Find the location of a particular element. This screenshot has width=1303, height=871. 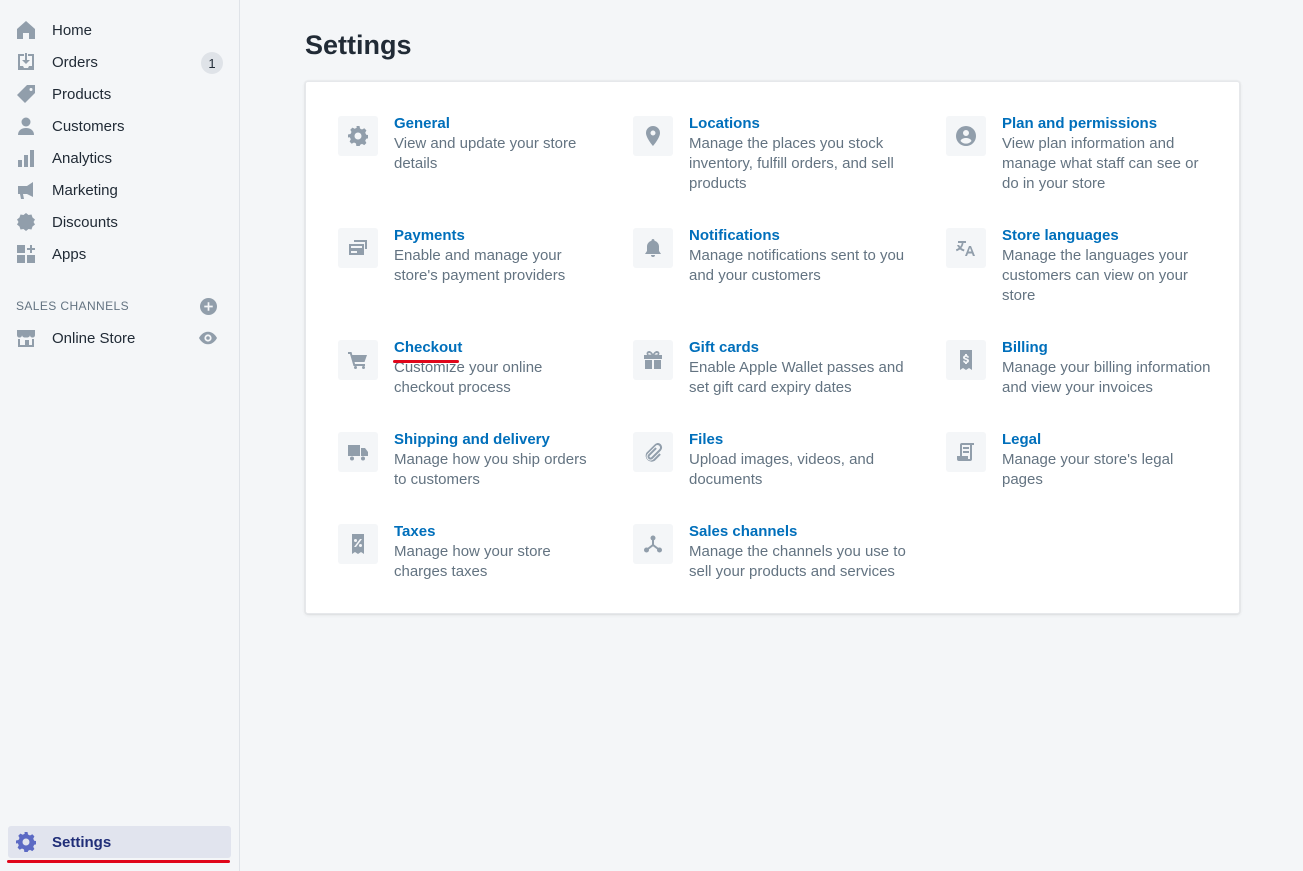

billing-receipt-icon is located at coordinates (966, 360).